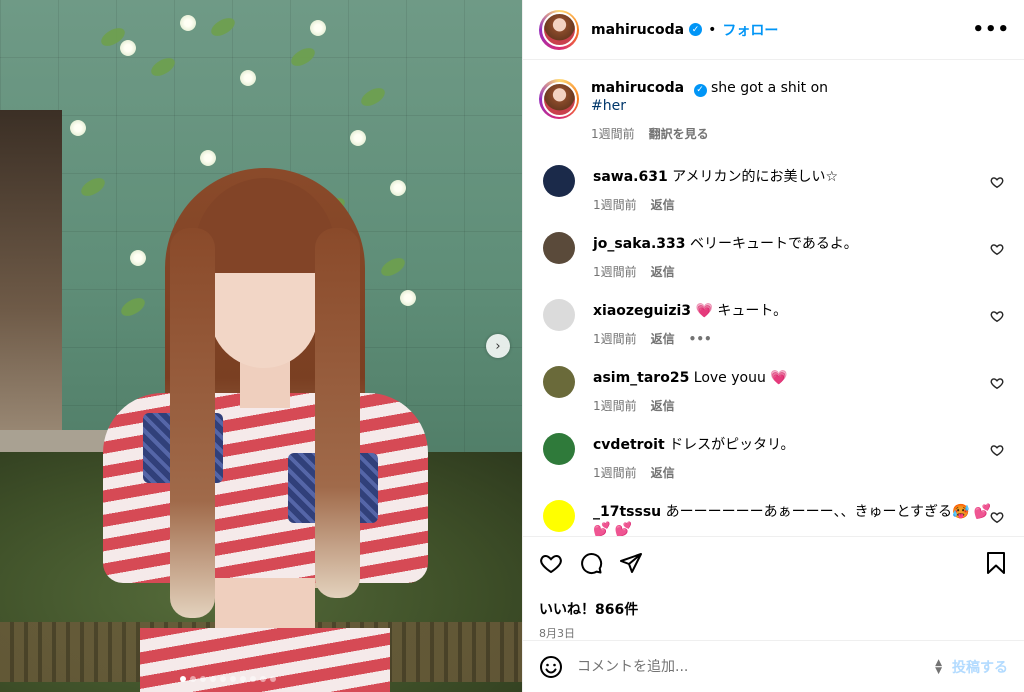 The width and height of the screenshot is (1024, 692). What do you see at coordinates (750, 30) in the screenshot?
I see `follow-button: フォロー` at bounding box center [750, 30].